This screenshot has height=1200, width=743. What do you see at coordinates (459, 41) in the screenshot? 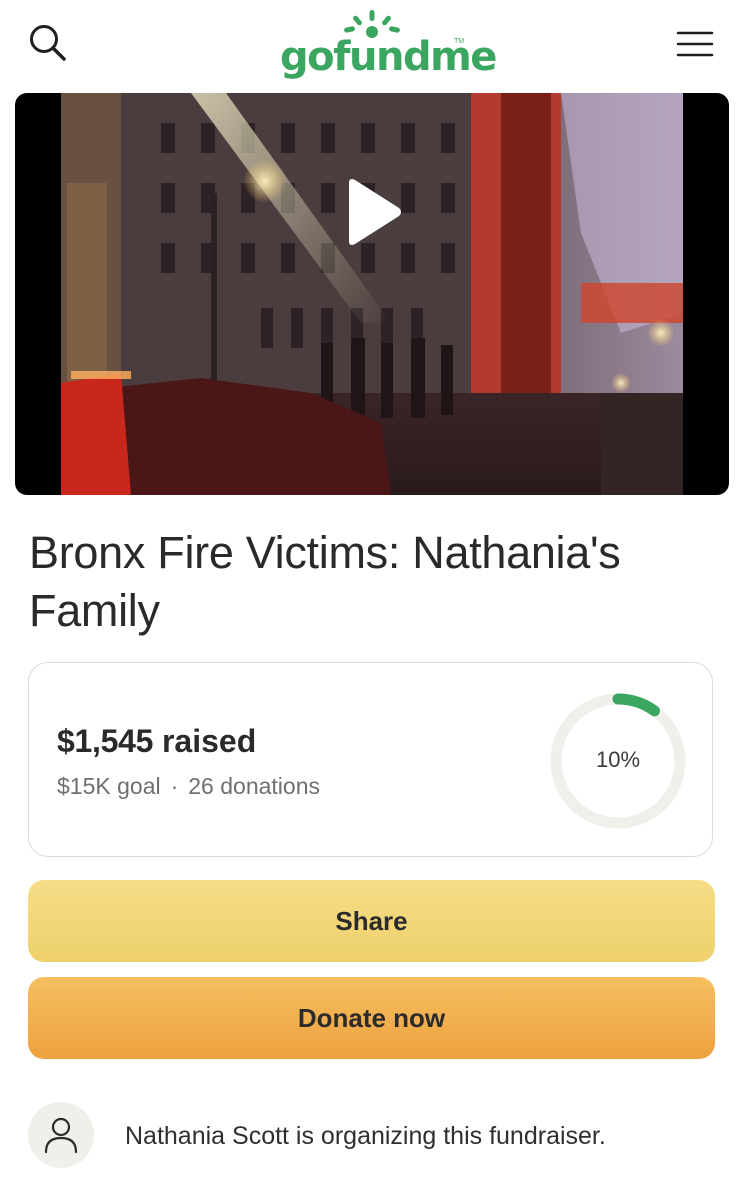
I see `logo-trademark: TM` at bounding box center [459, 41].